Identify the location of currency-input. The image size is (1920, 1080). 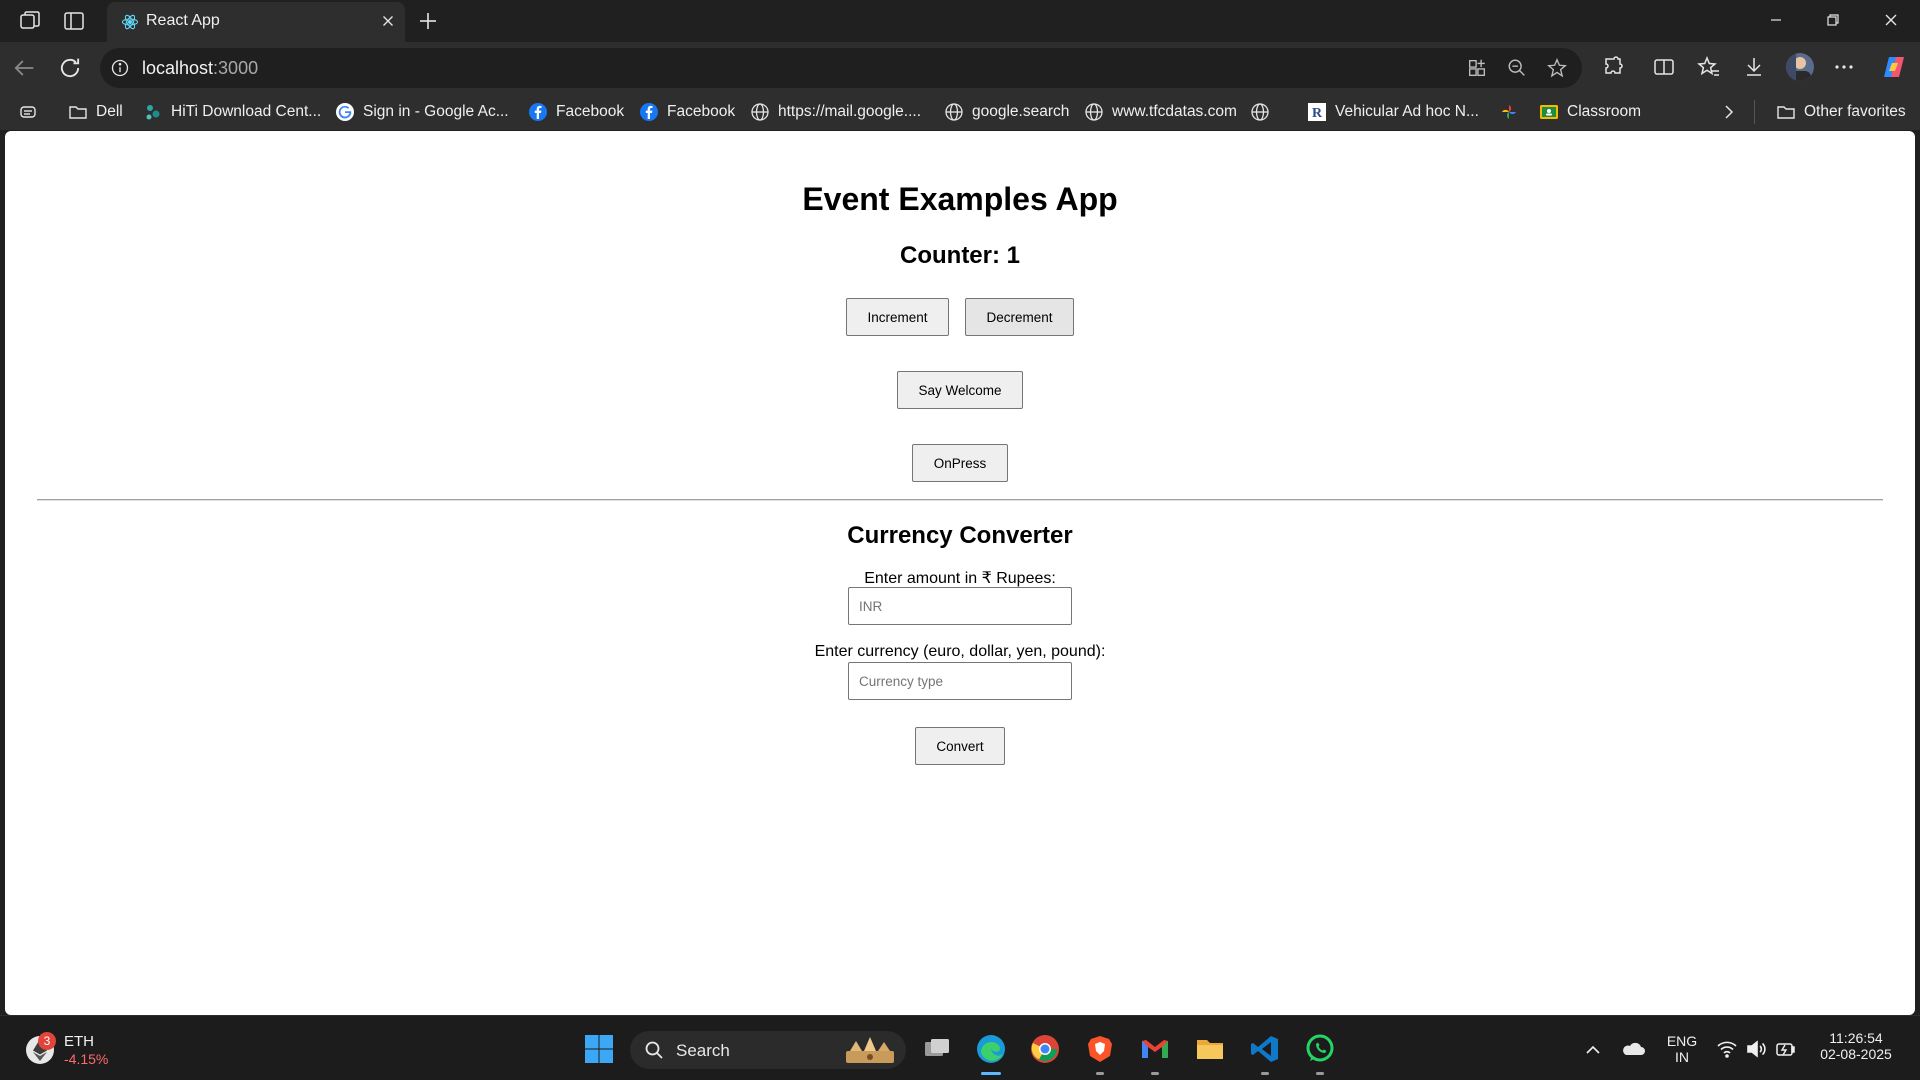
(960, 681).